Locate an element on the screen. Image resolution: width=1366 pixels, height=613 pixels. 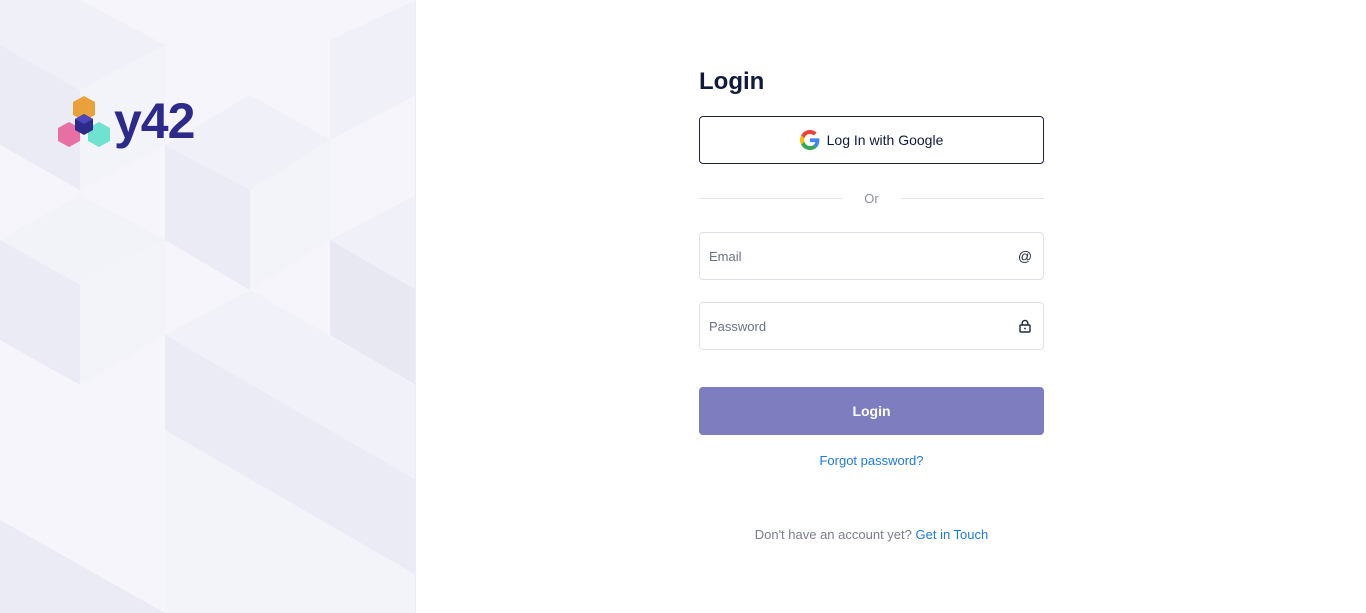
divider-text: Or is located at coordinates (871, 198).